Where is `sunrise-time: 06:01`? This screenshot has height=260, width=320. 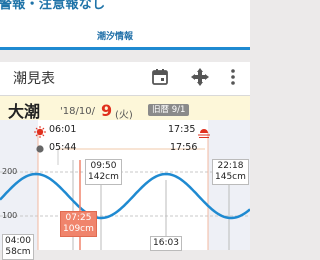 sunrise-time: 06:01 is located at coordinates (63, 129).